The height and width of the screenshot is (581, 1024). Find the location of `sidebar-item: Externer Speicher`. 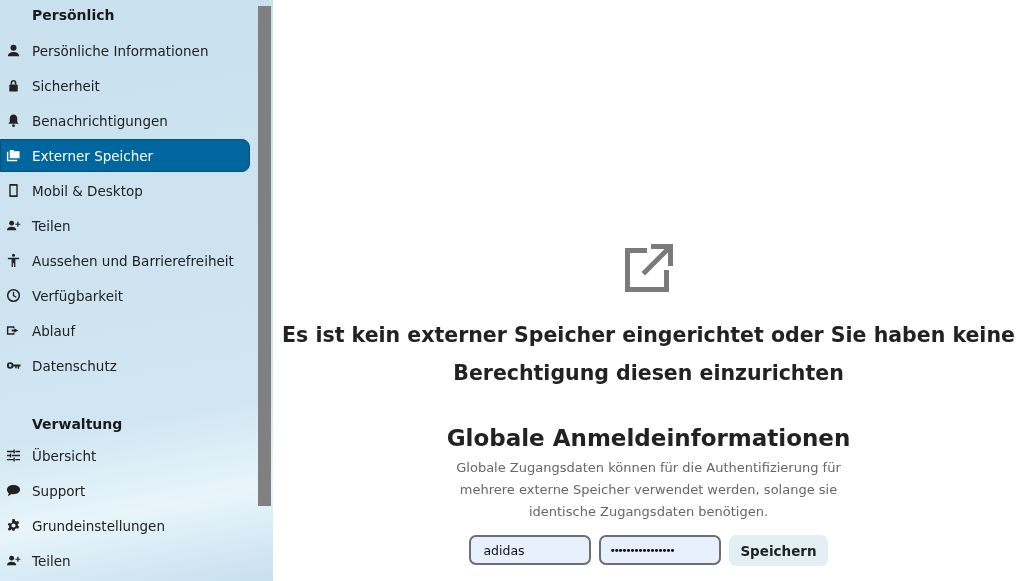

sidebar-item: Externer Speicher is located at coordinates (125, 155).